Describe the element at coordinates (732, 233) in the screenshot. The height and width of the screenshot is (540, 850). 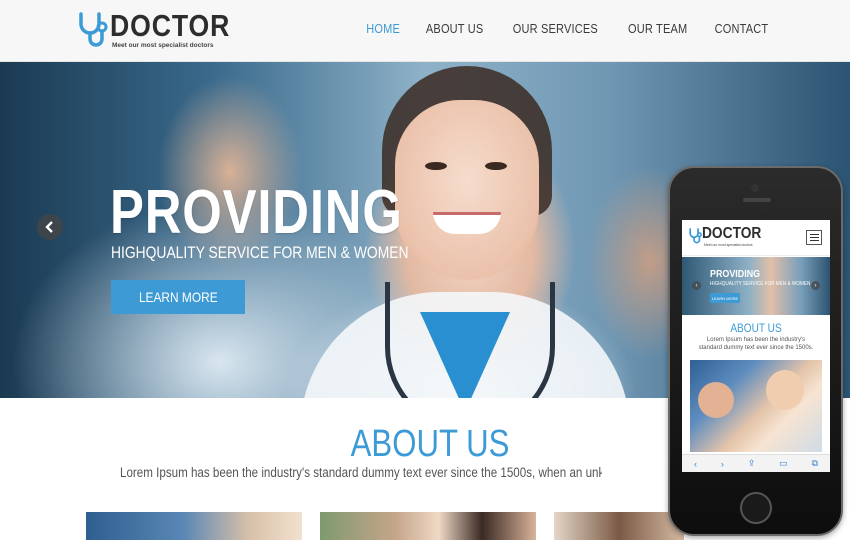
I see `mobile-logo-wordmark: DOCTOR` at that location.